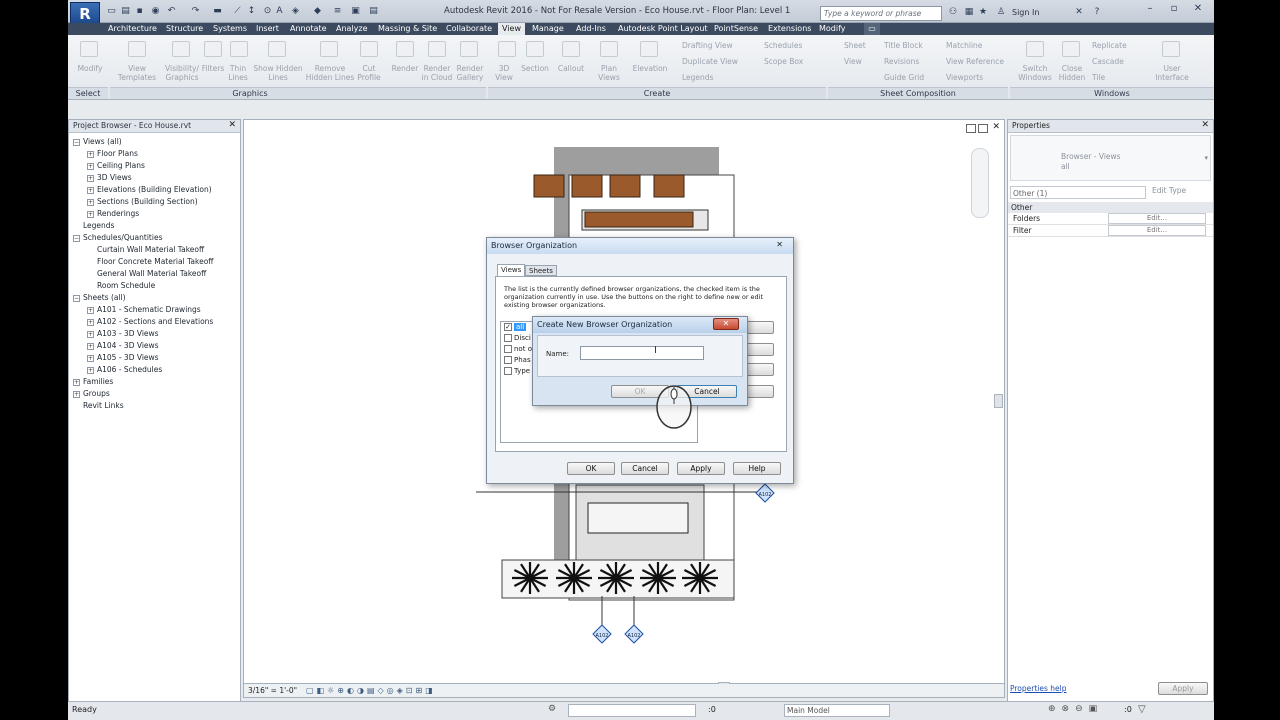  I want to click on show-hidden-lines-icon, so click(277, 49).